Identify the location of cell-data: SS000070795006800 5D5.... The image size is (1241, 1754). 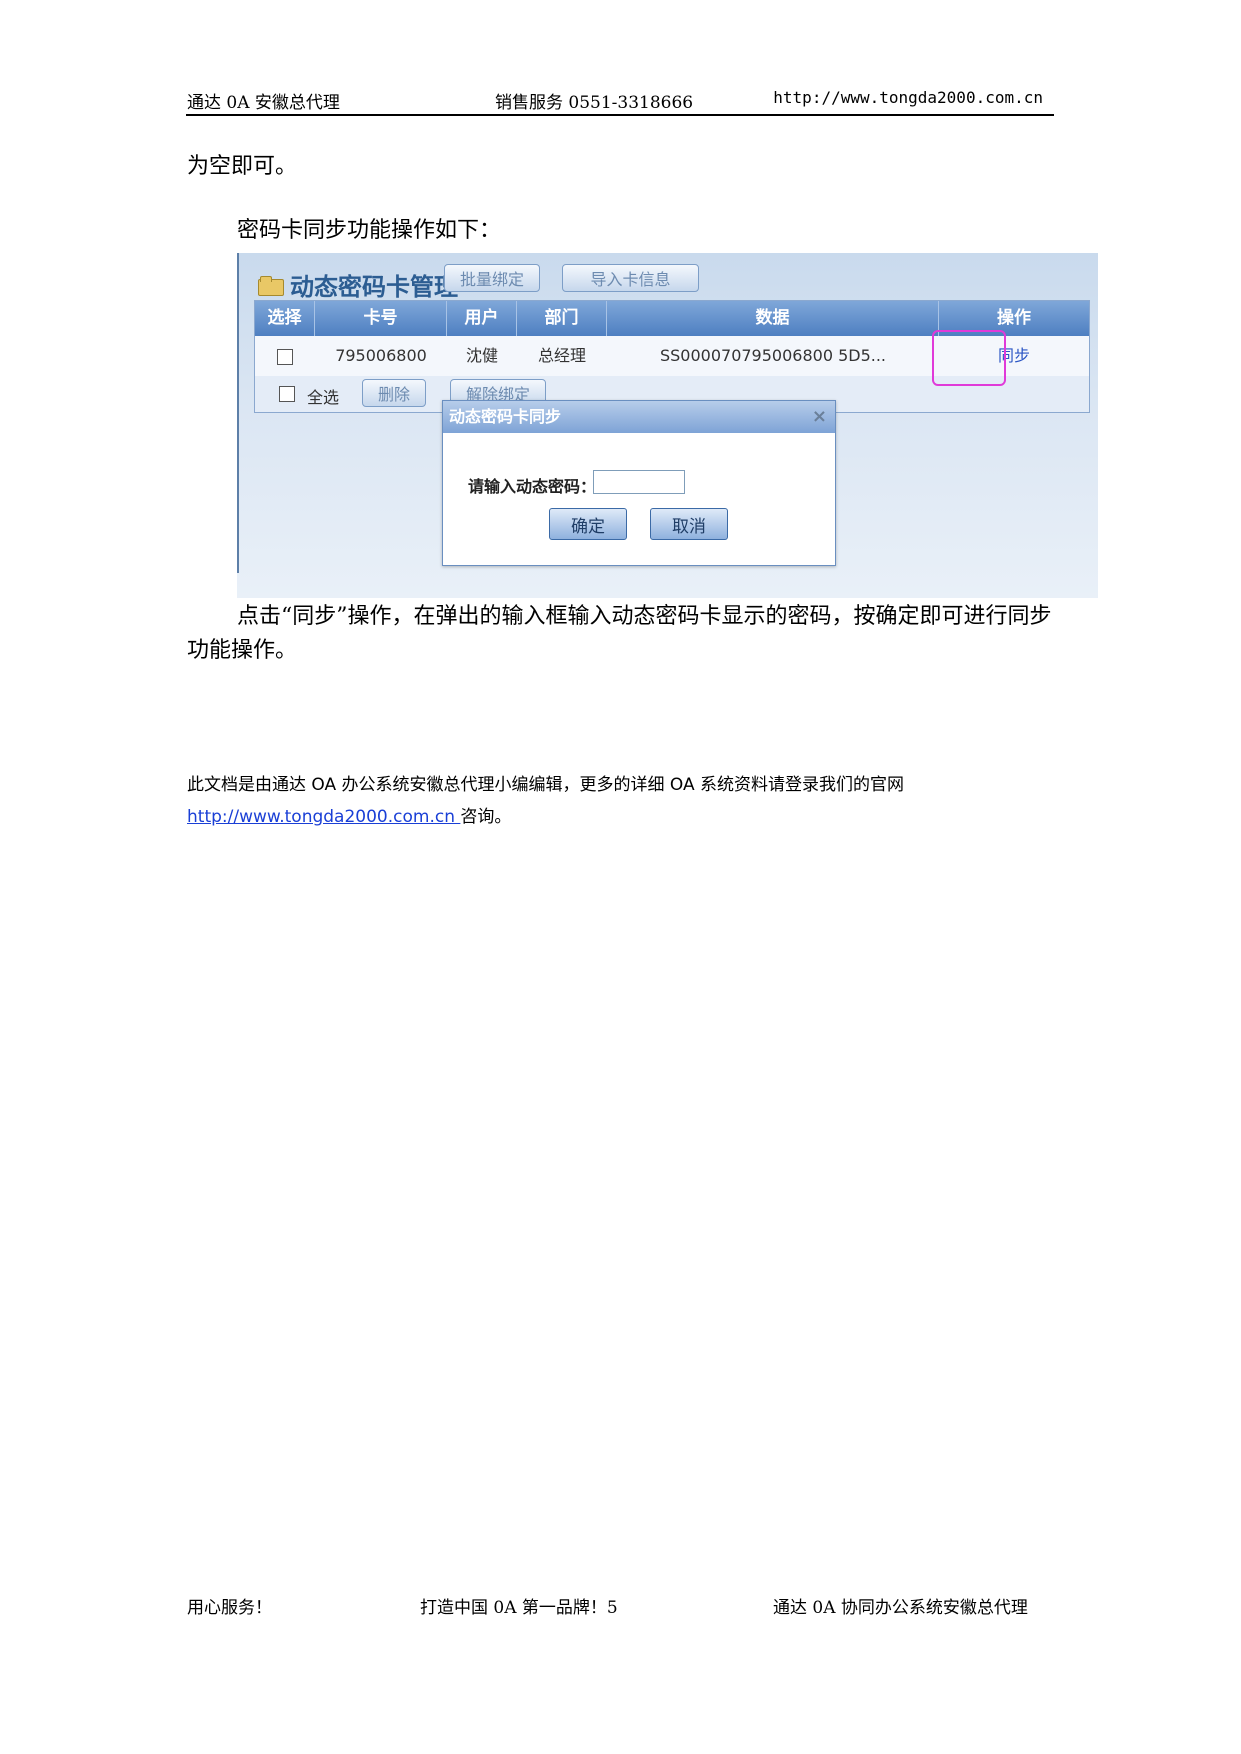
(773, 355).